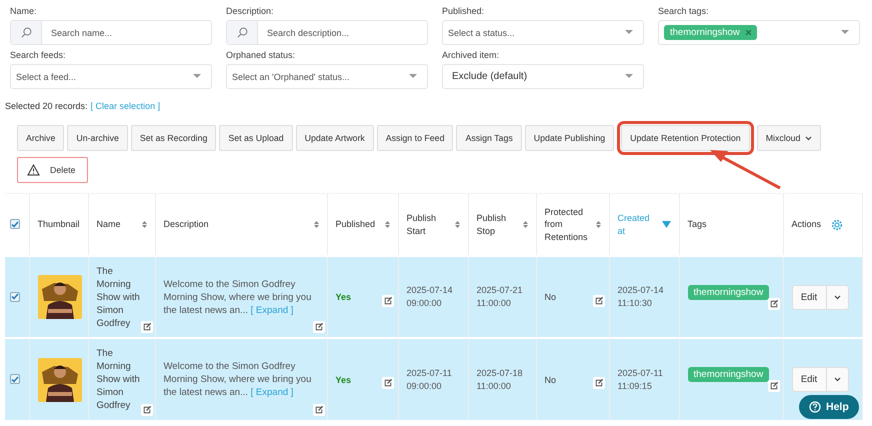  I want to click on selection-count: Selected 20 records:, so click(46, 106).